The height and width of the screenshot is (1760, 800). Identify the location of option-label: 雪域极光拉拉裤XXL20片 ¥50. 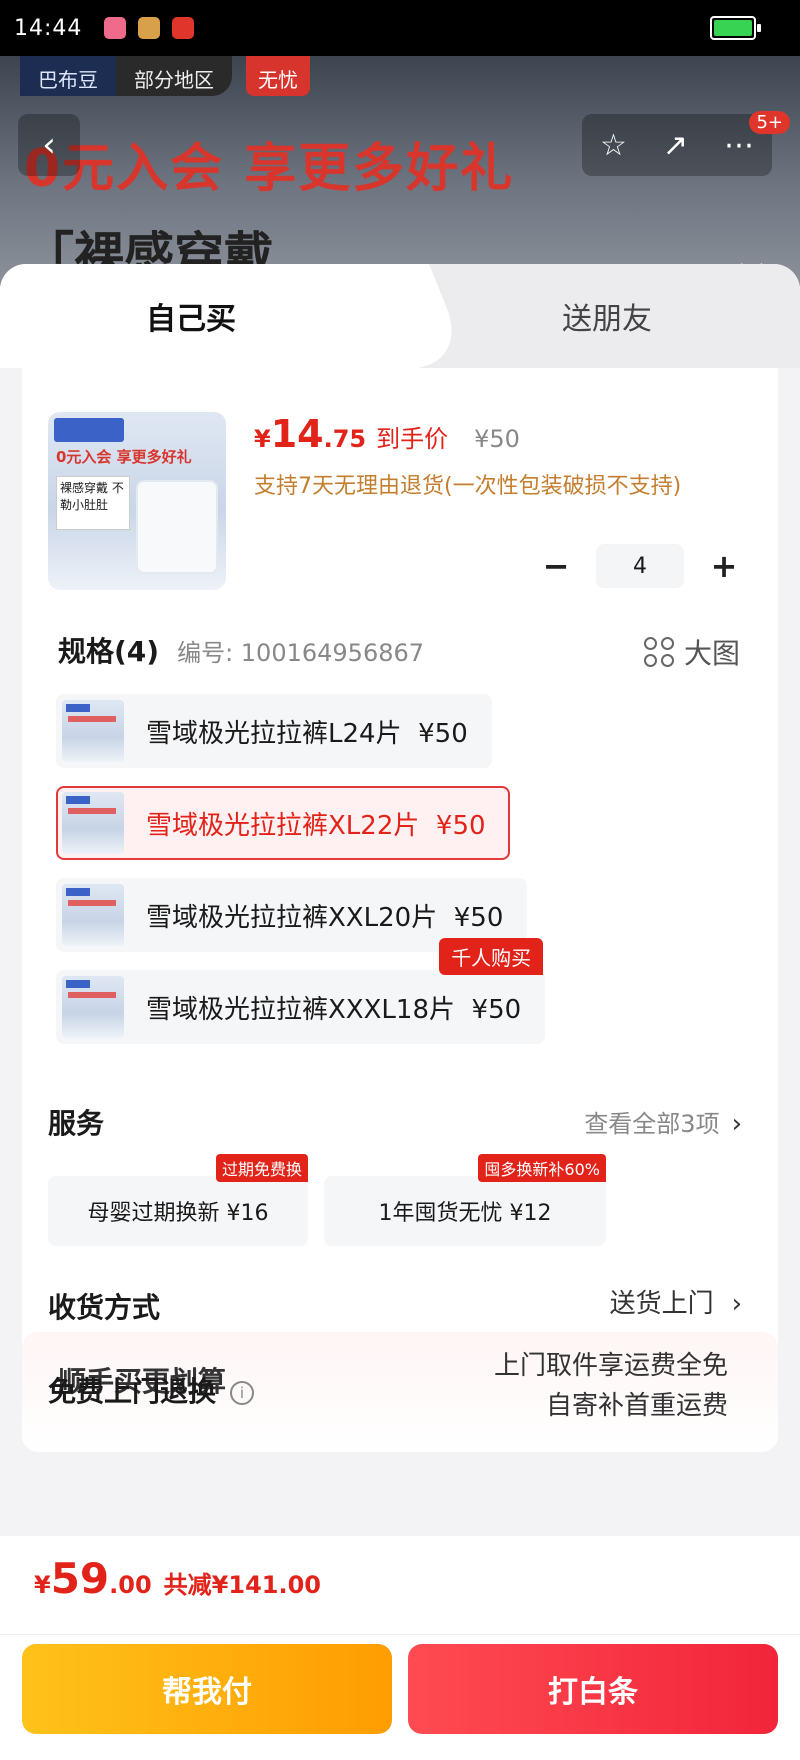
(325, 917).